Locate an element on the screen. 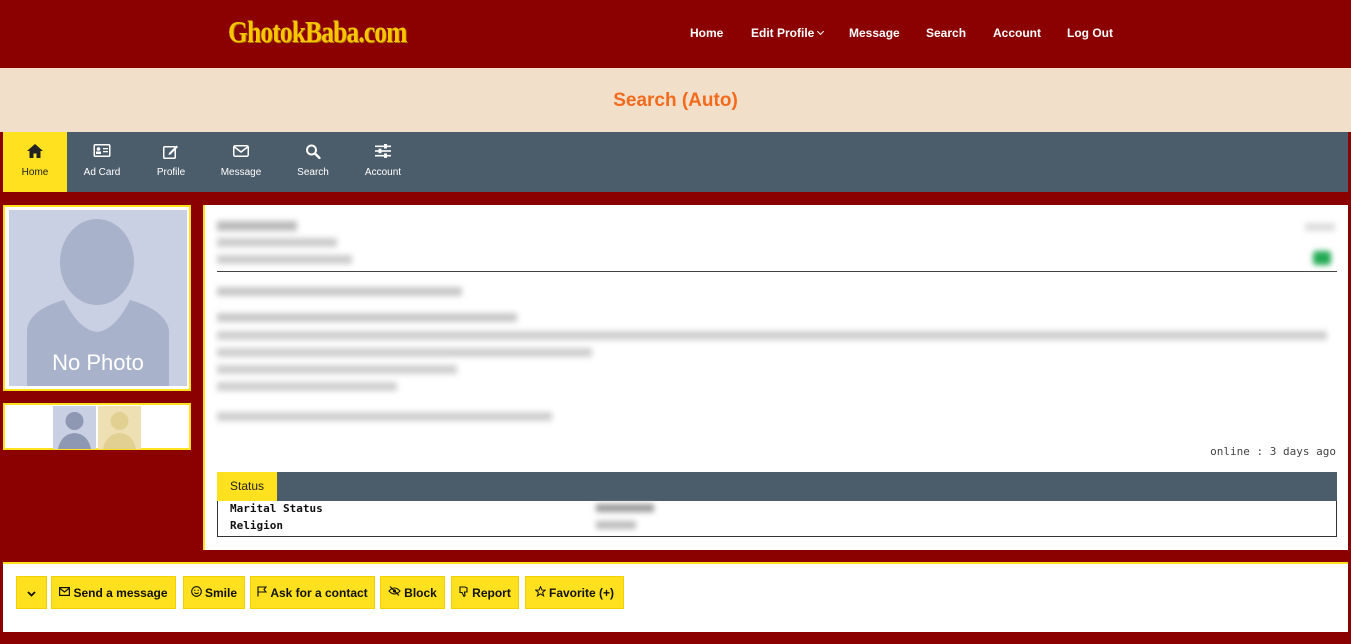 This screenshot has height=644, width=1351. menu-home-label: Home is located at coordinates (35, 172).